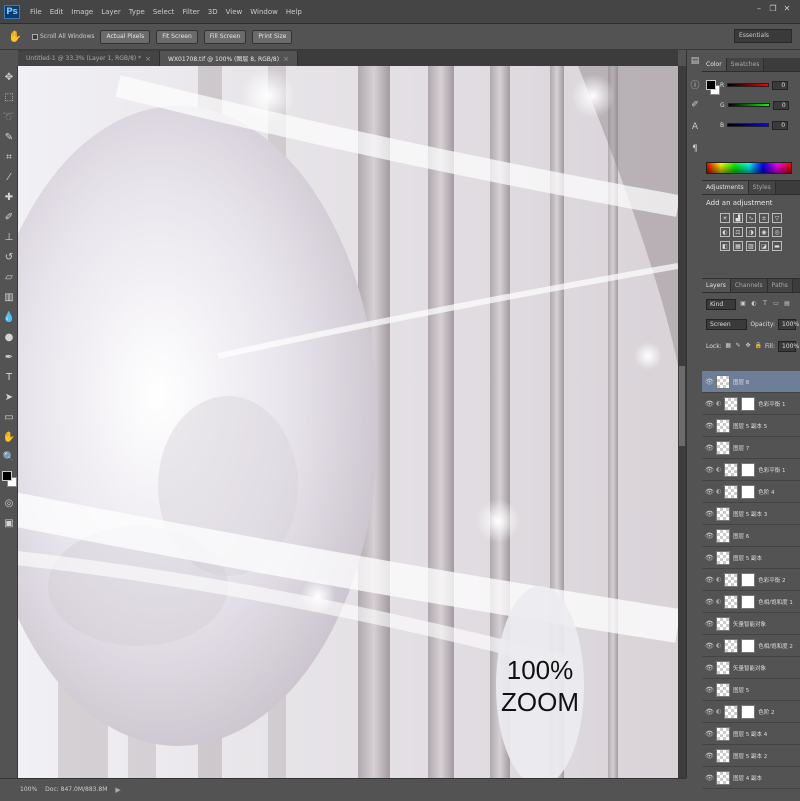 The image size is (800, 801). I want to click on green-slider, so click(748, 105).